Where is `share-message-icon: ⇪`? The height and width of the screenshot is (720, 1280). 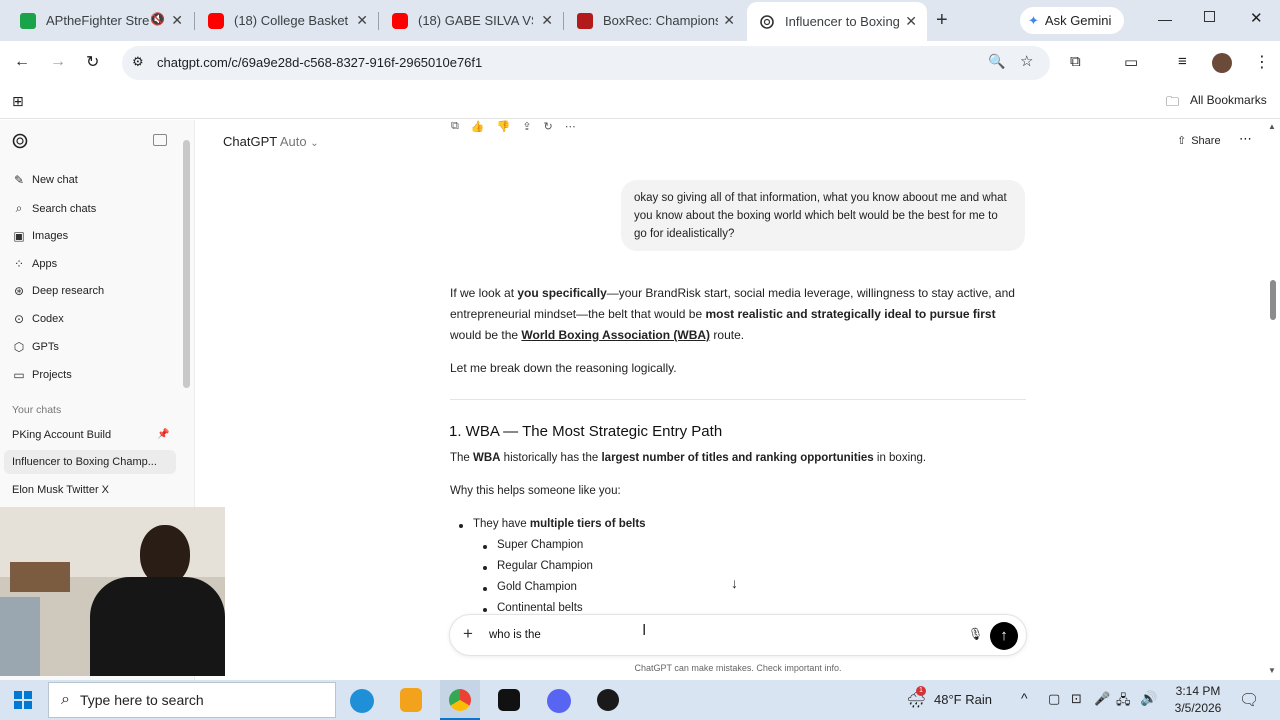
share-message-icon: ⇪ is located at coordinates (526, 126).